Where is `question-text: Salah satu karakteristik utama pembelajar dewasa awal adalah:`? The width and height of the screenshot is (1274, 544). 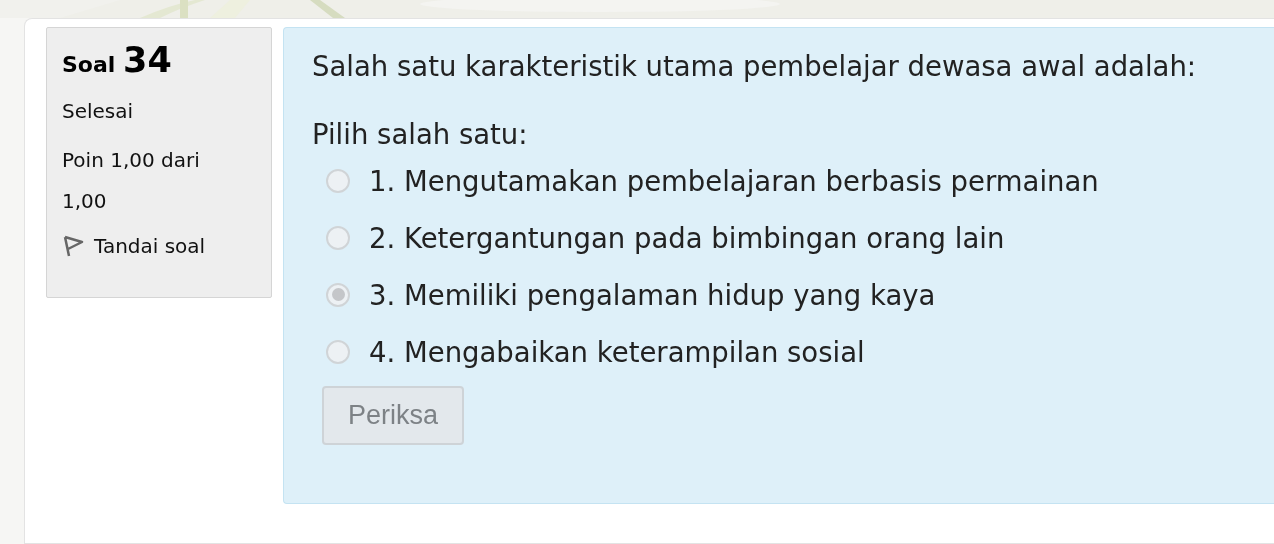
question-text: Salah satu karakteristik utama pembelajar dewasa awal adalah: is located at coordinates (755, 66).